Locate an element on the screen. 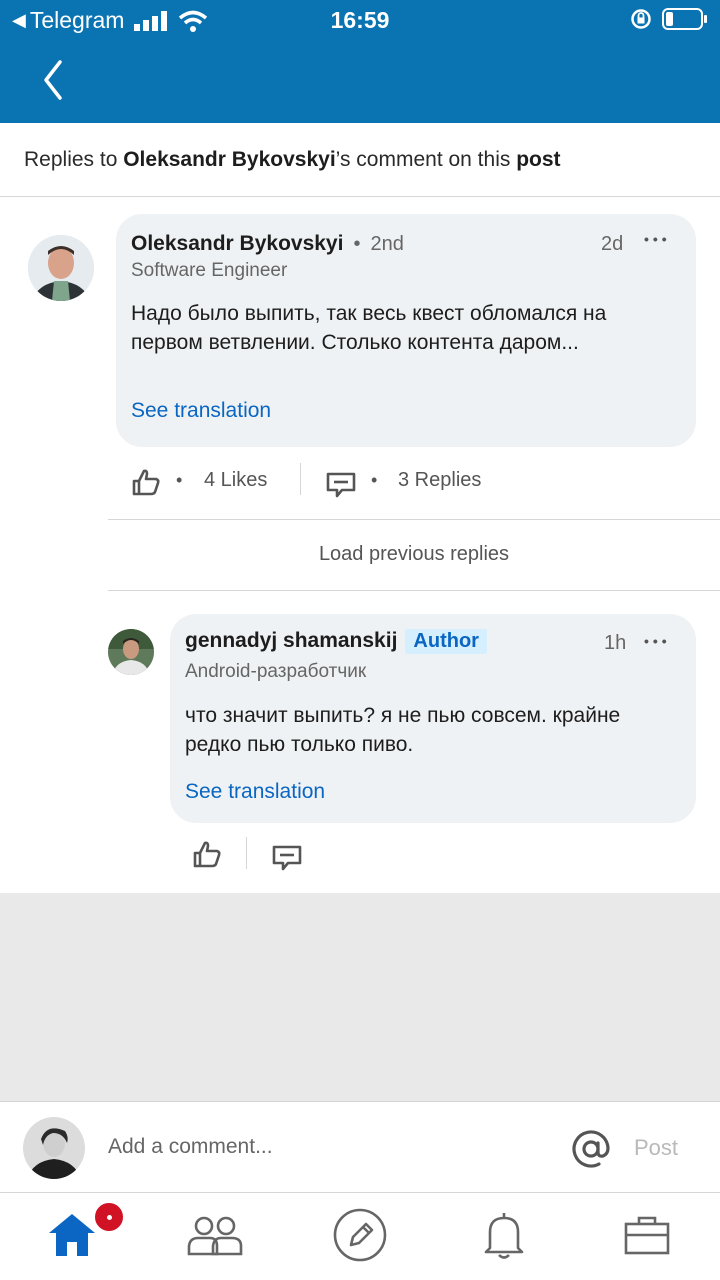 This screenshot has height=1280, width=720. mention-icon is located at coordinates (591, 1149).